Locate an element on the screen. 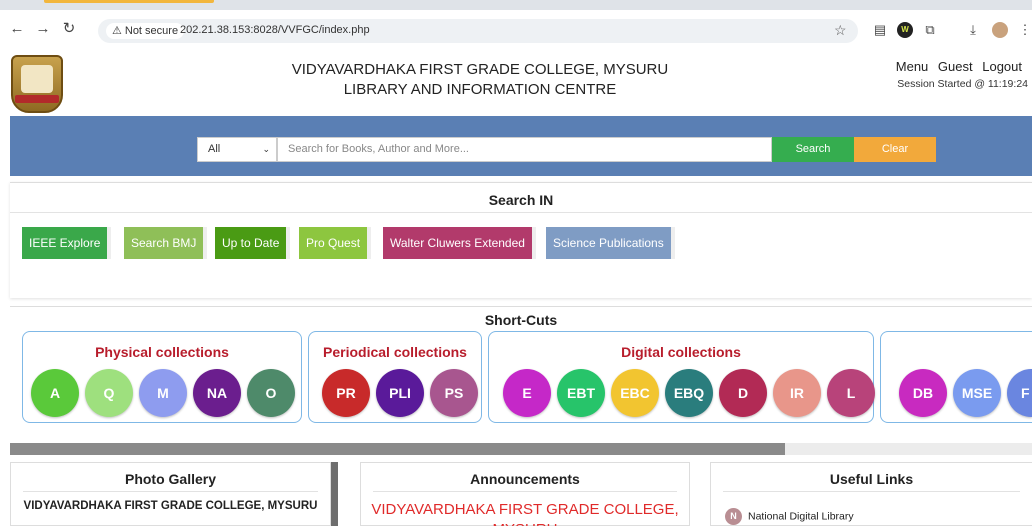 This screenshot has width=1032, height=526. puzzle-extensions-icon: ⧉ is located at coordinates (930, 30).